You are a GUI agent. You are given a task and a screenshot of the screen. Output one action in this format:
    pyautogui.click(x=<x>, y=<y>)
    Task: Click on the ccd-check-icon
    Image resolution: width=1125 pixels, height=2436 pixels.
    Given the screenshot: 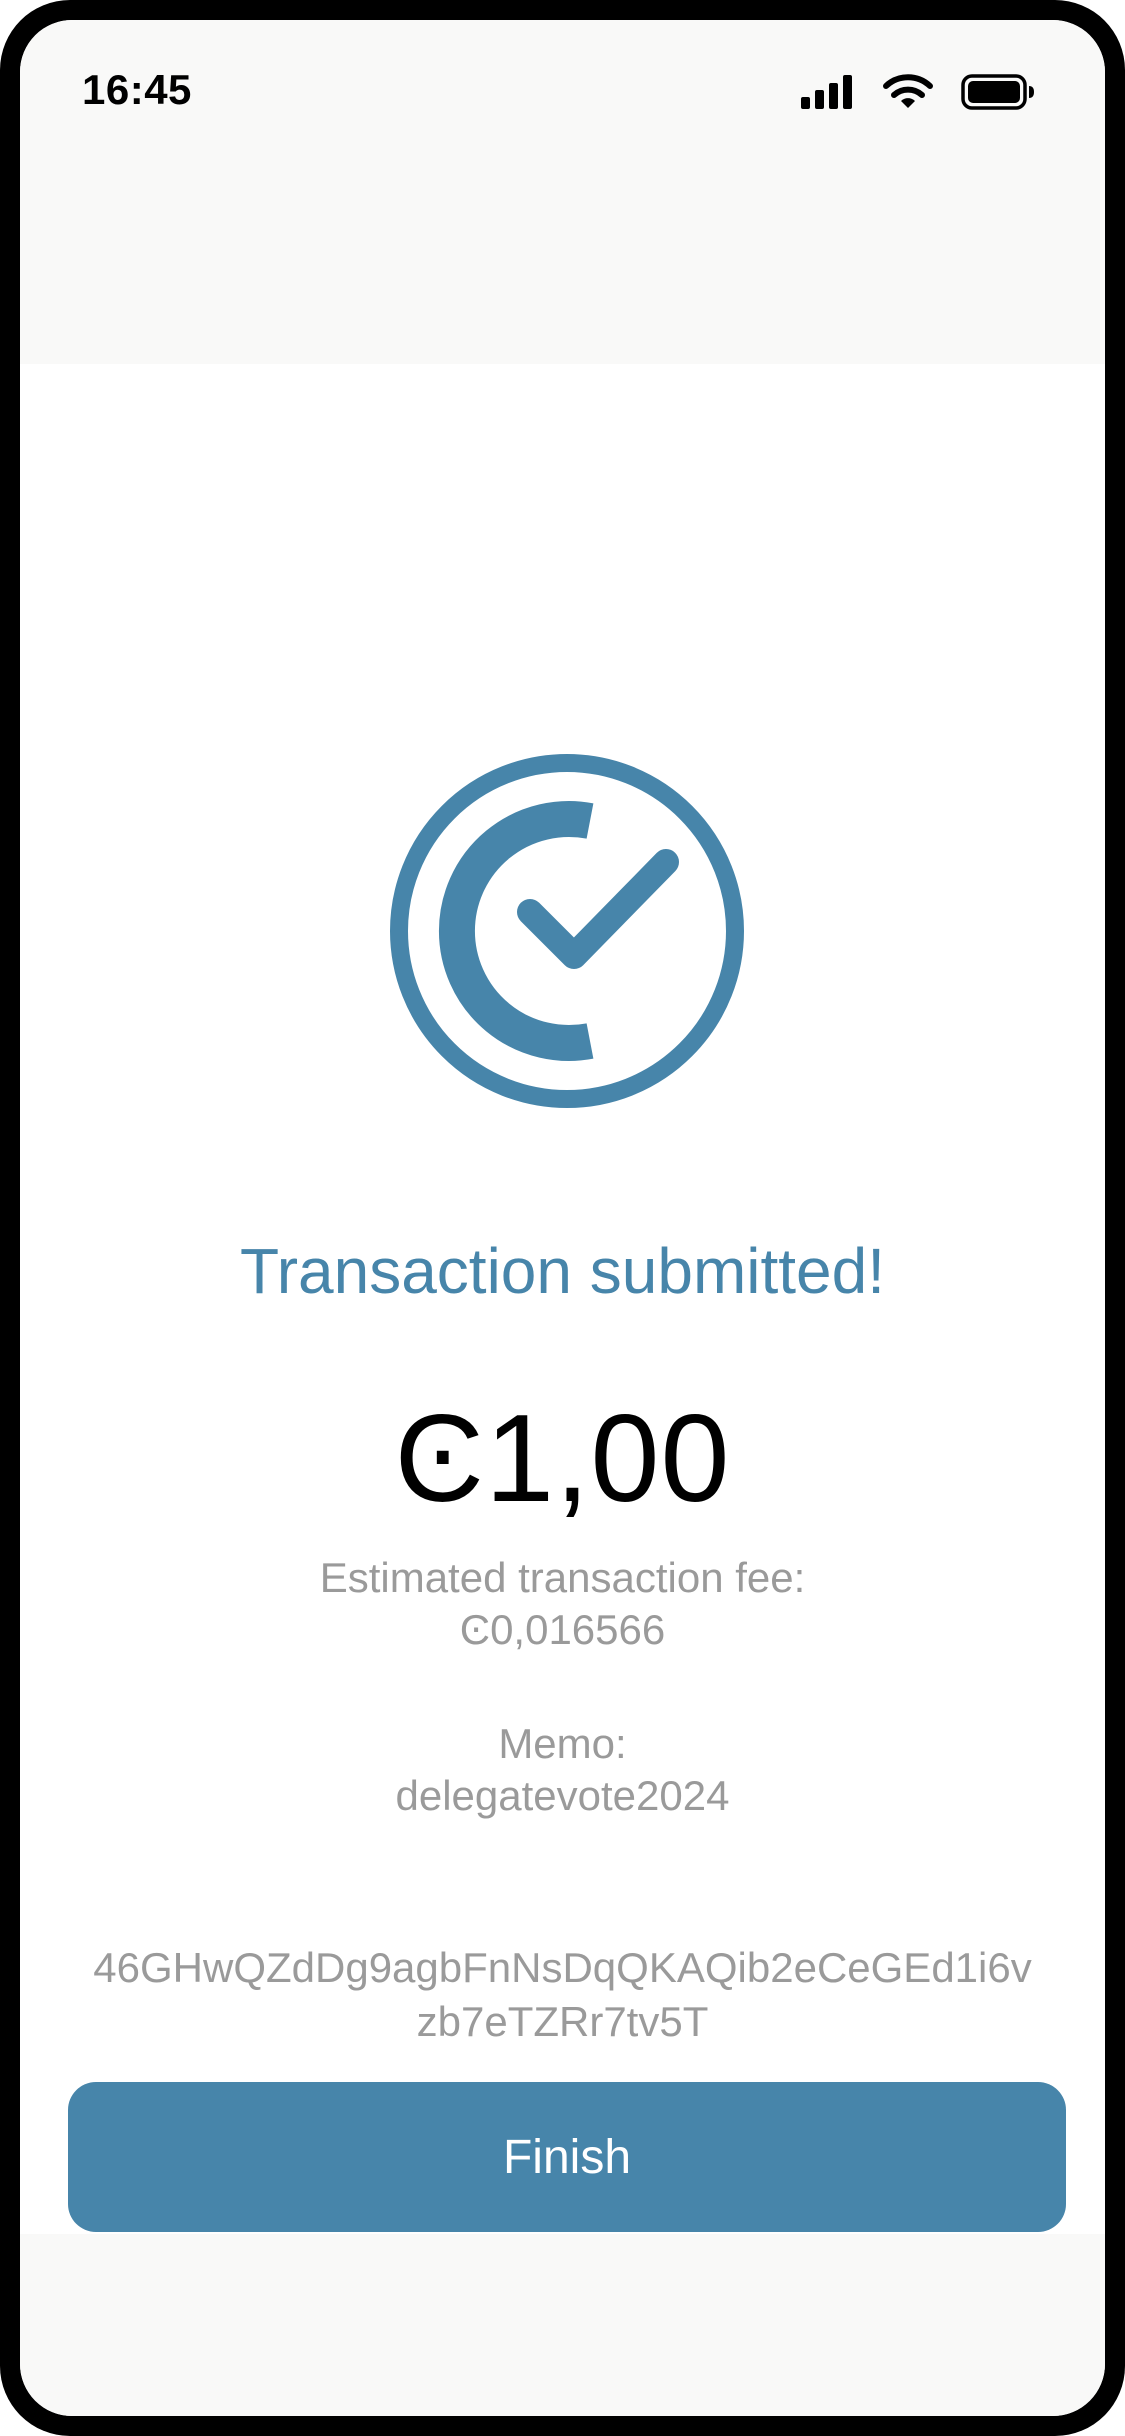 What is the action you would take?
    pyautogui.click(x=567, y=931)
    